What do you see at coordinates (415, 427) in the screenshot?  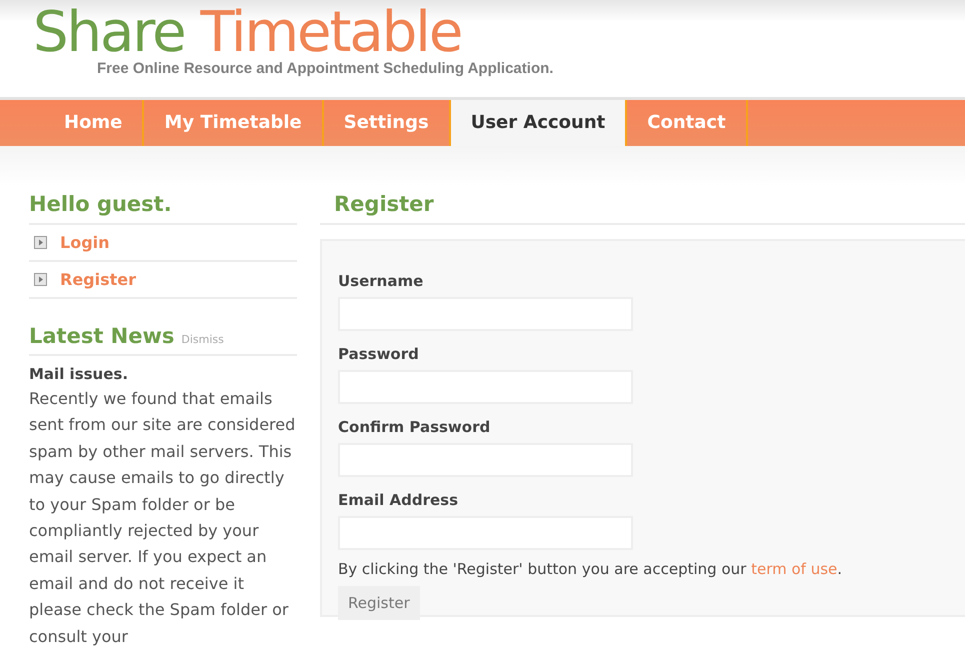 I see `field-label: Confirm Password` at bounding box center [415, 427].